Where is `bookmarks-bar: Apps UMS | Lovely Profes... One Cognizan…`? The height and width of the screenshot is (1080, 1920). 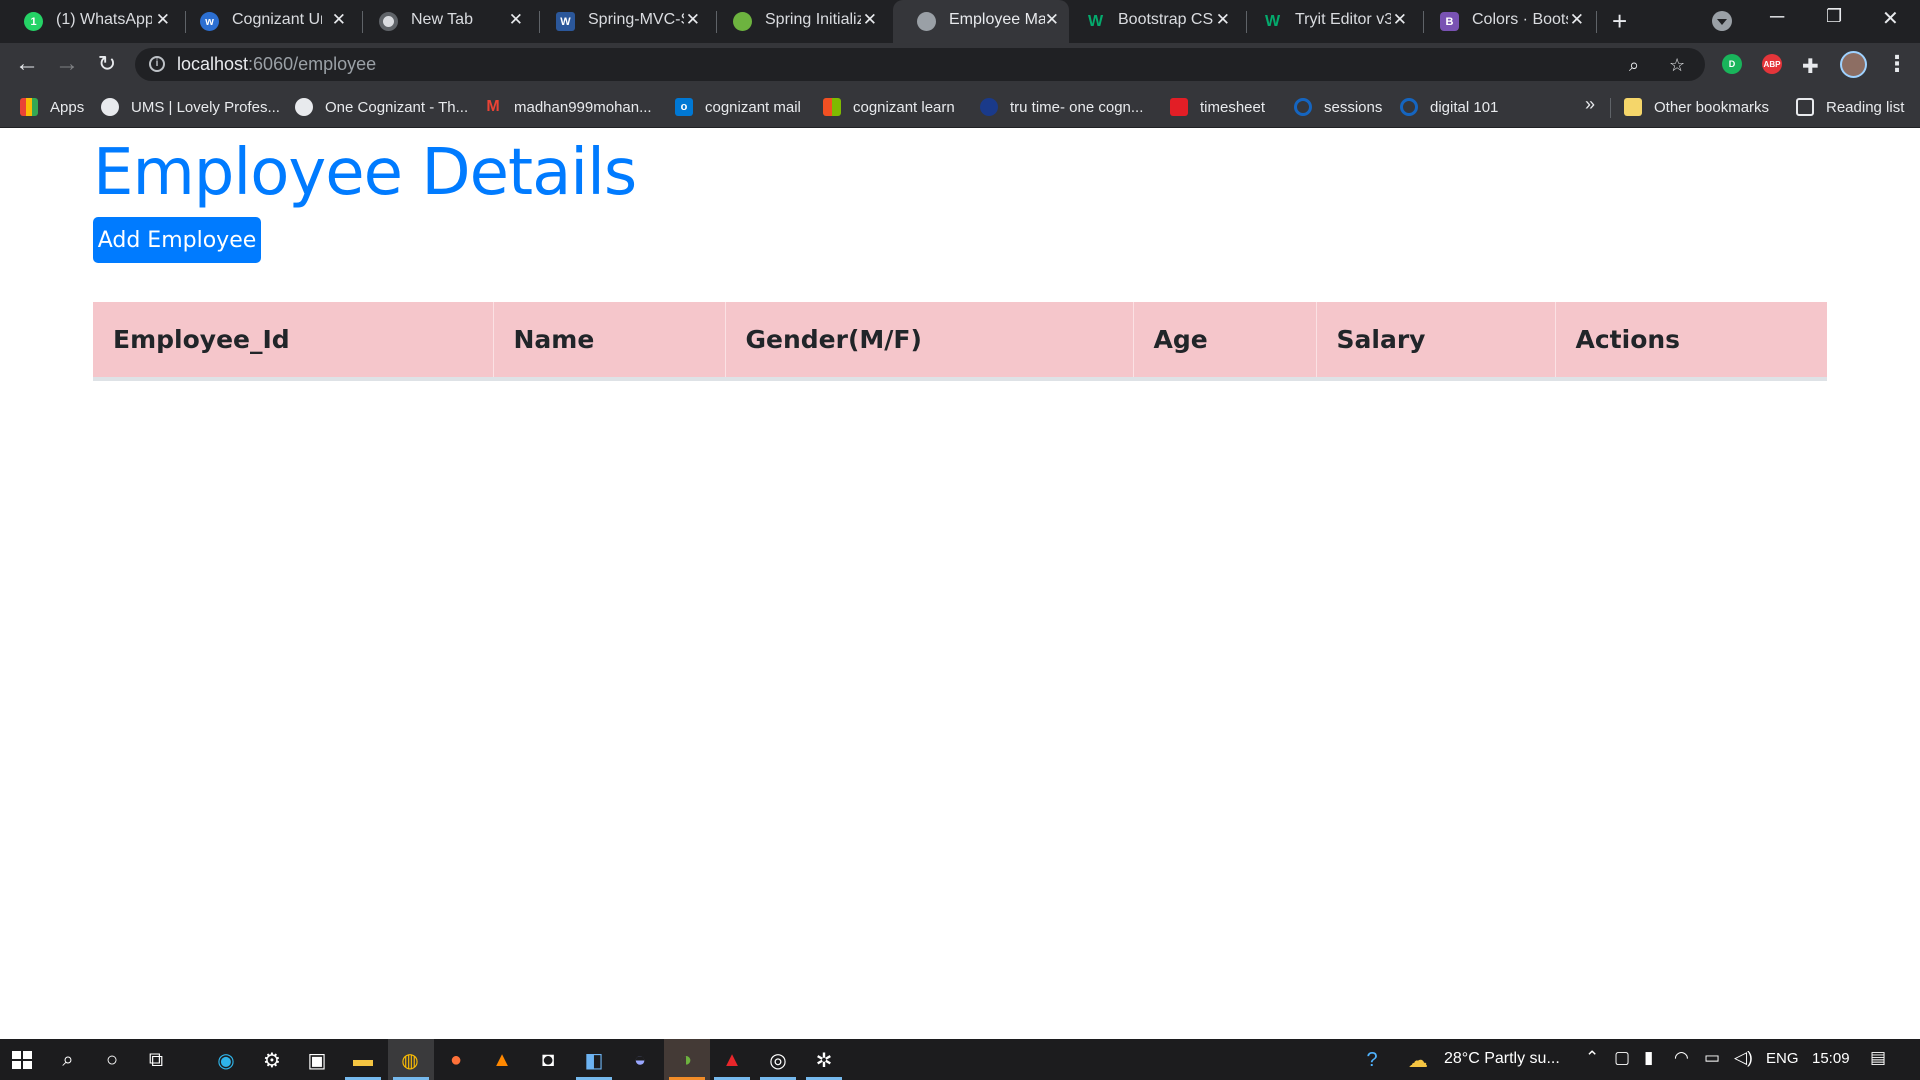
bookmarks-bar: Apps UMS | Lovely Profes... One Cognizan… is located at coordinates (960, 107).